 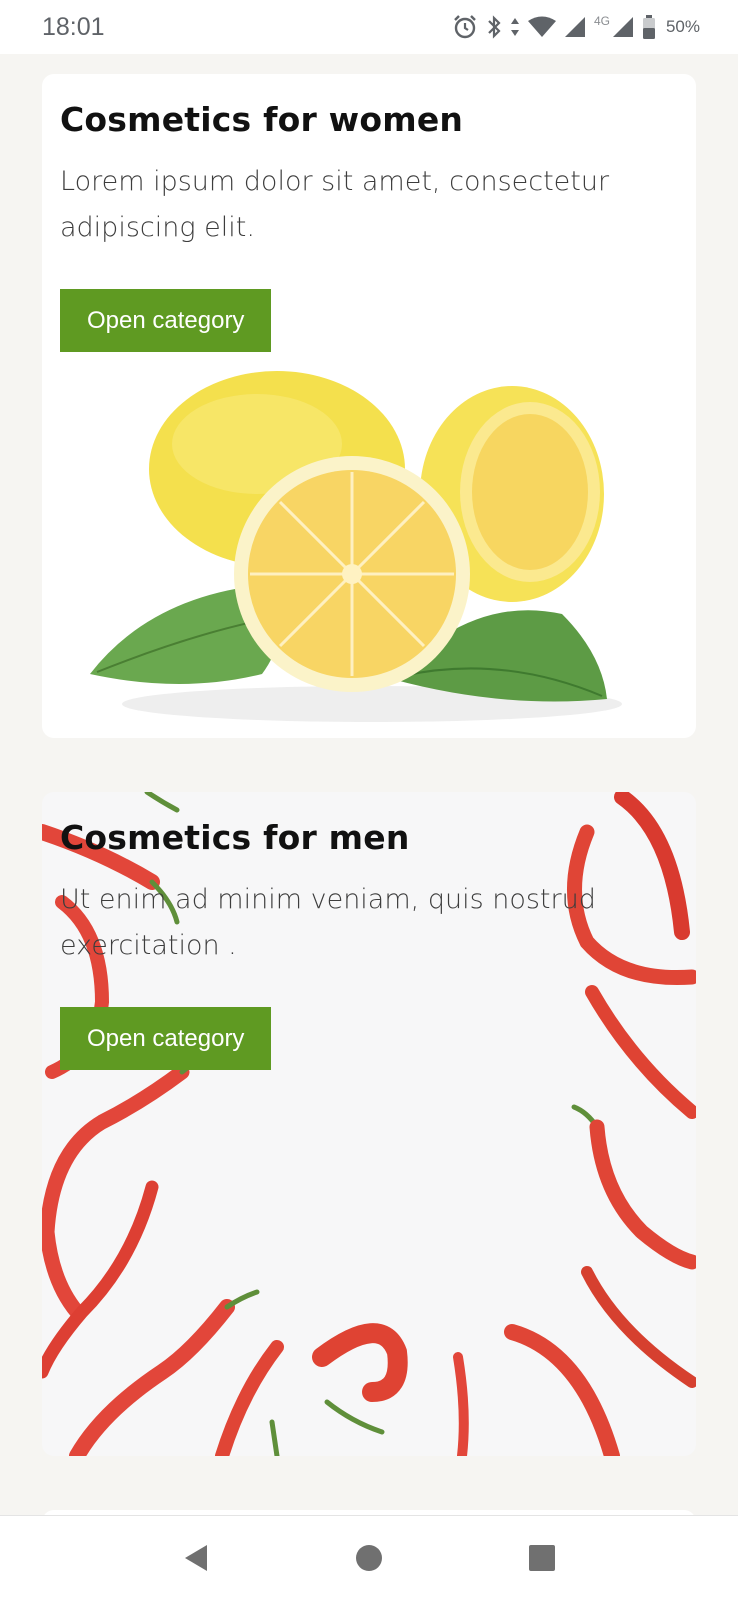 I want to click on bluetooth-icon, so click(x=494, y=27).